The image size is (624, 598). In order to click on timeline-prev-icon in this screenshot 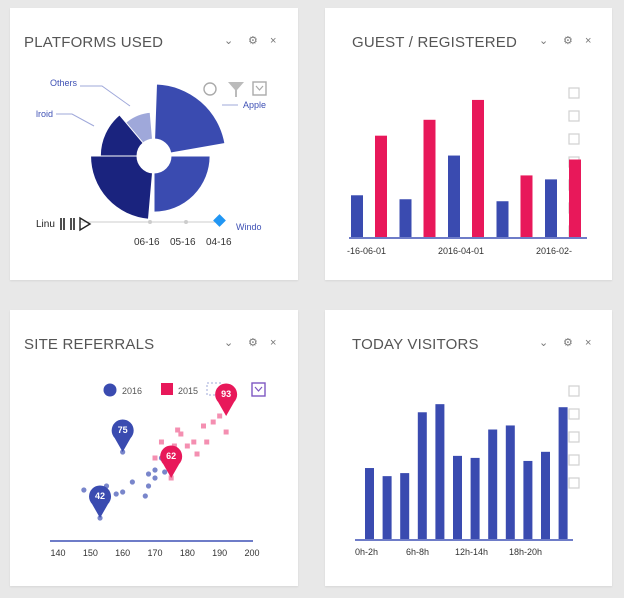, I will do `click(72, 224)`.